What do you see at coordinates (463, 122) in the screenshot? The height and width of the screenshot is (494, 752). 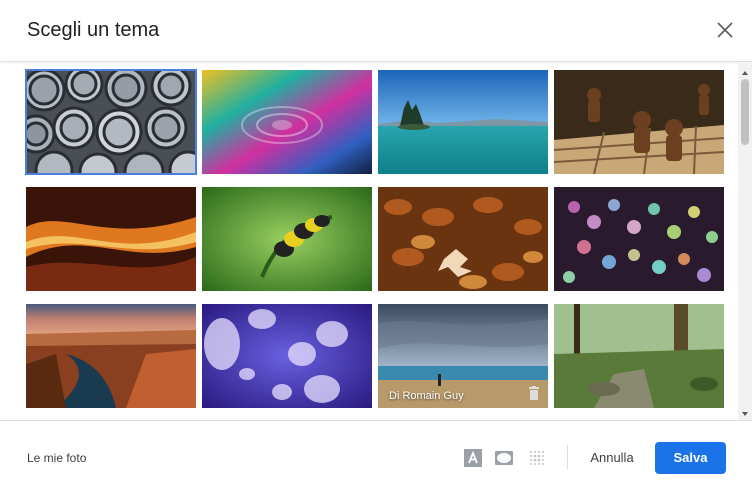 I see `theme-lake` at bounding box center [463, 122].